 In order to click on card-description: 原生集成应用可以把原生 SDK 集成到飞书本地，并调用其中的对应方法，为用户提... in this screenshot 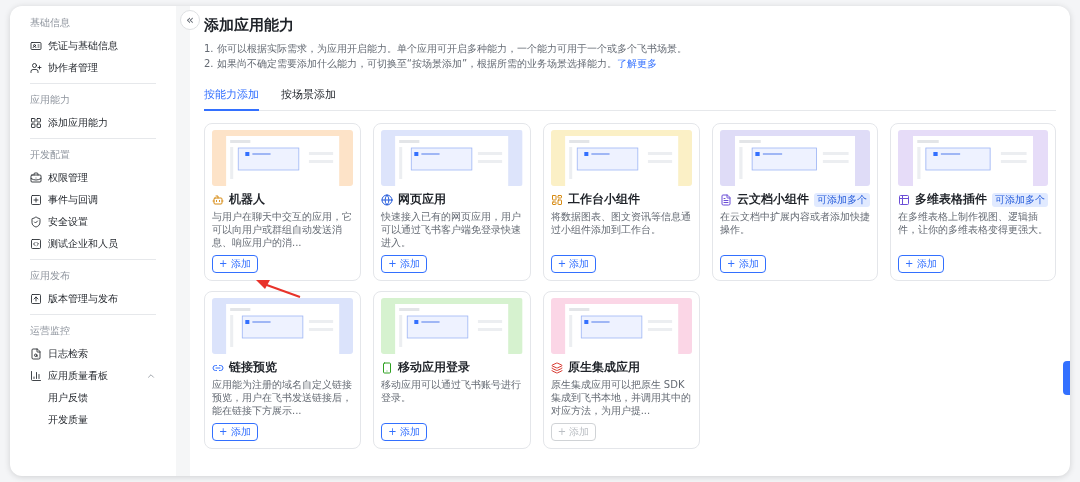, I will do `click(621, 398)`.